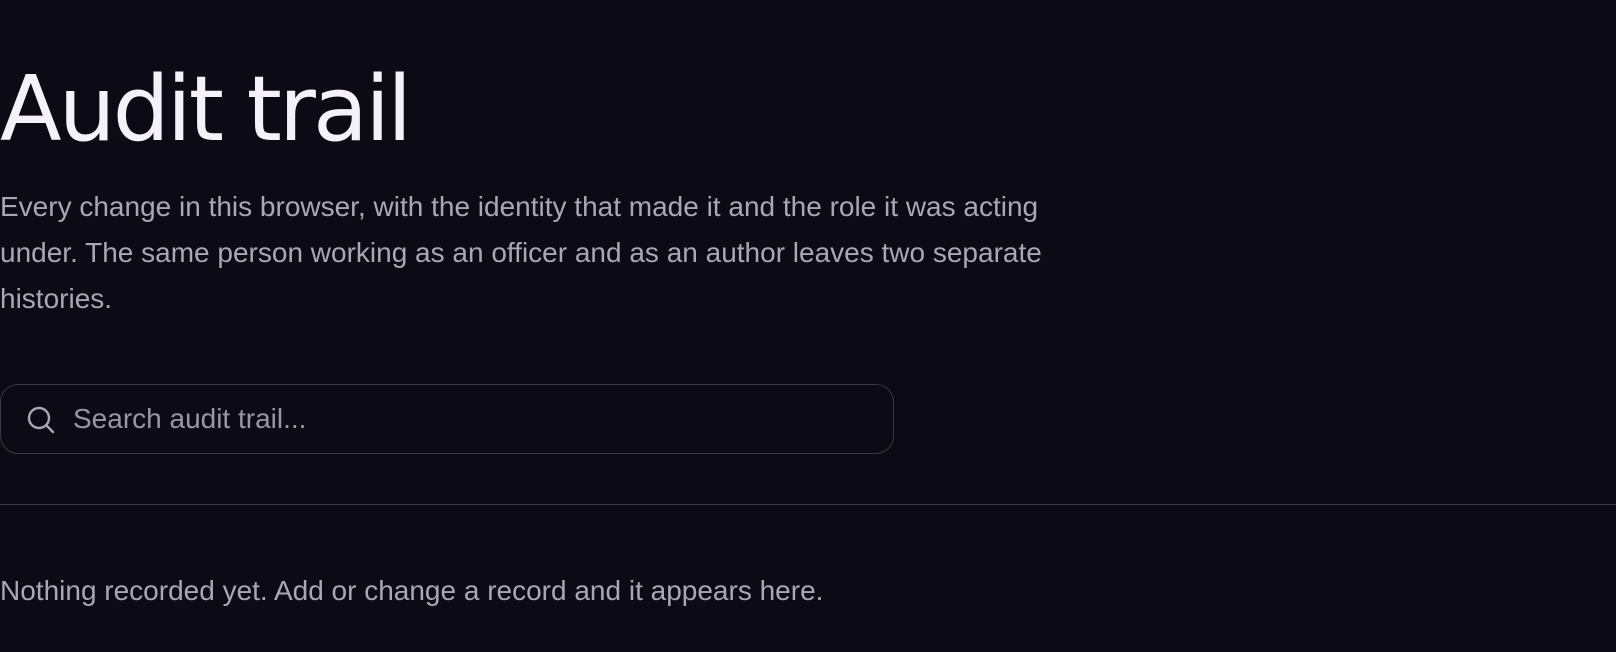 The width and height of the screenshot is (1616, 652). I want to click on section-divider, so click(808, 504).